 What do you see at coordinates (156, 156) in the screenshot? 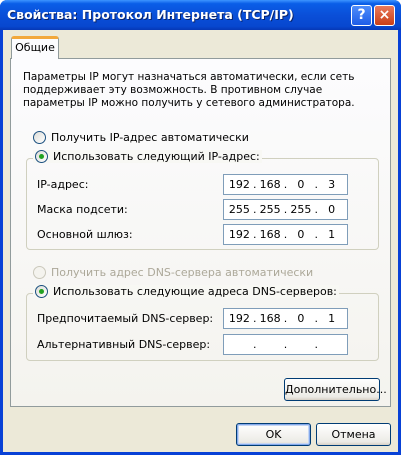
I see `ip-manual-label: Использовать следующий IP-адрес:` at bounding box center [156, 156].